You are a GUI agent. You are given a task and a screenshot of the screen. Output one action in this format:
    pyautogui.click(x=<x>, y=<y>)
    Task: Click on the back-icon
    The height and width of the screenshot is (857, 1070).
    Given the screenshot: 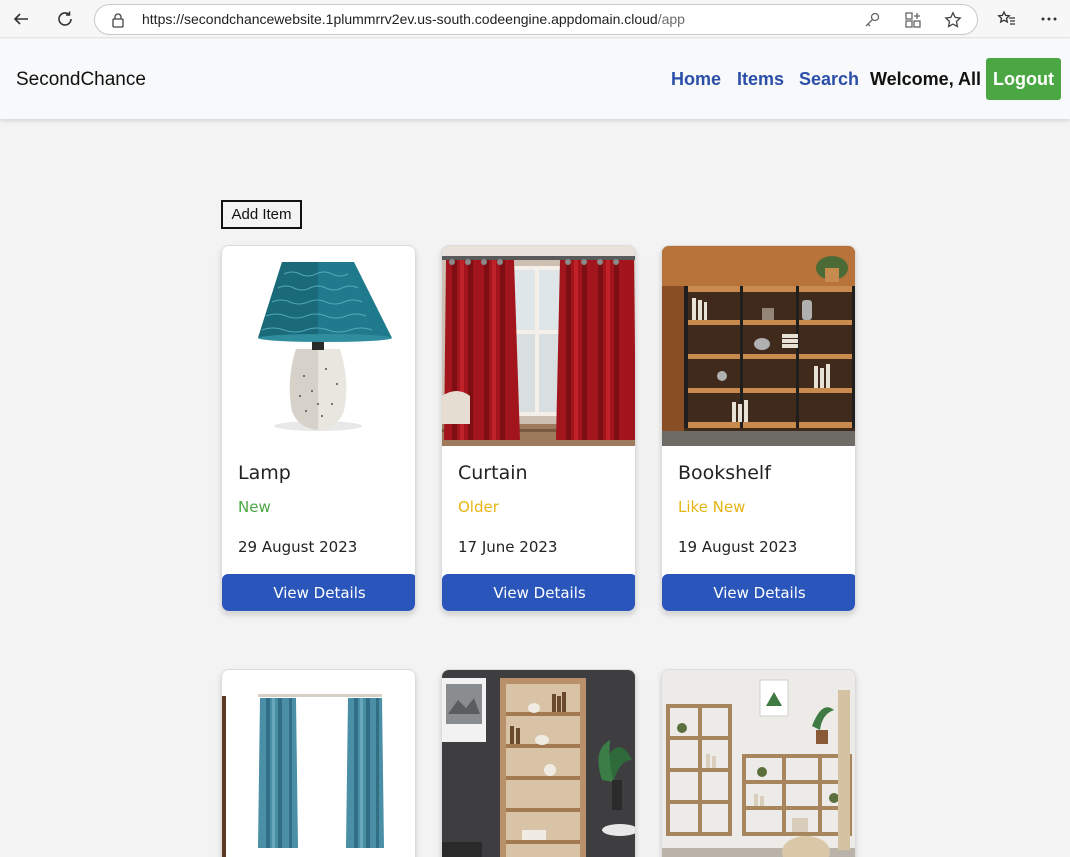 What is the action you would take?
    pyautogui.click(x=21, y=19)
    